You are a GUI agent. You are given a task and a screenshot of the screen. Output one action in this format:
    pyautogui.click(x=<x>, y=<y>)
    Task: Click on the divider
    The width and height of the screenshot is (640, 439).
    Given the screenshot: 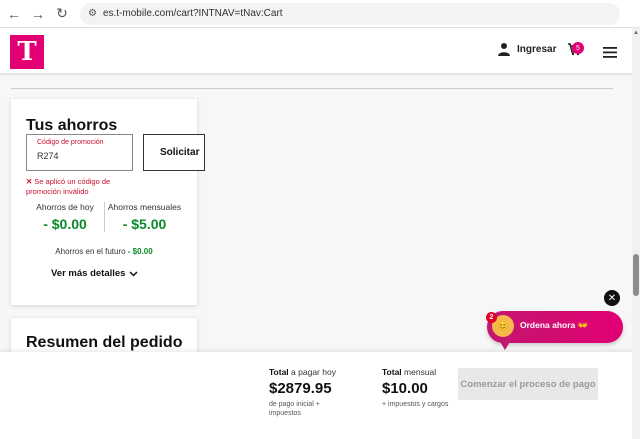 What is the action you would take?
    pyautogui.click(x=312, y=88)
    